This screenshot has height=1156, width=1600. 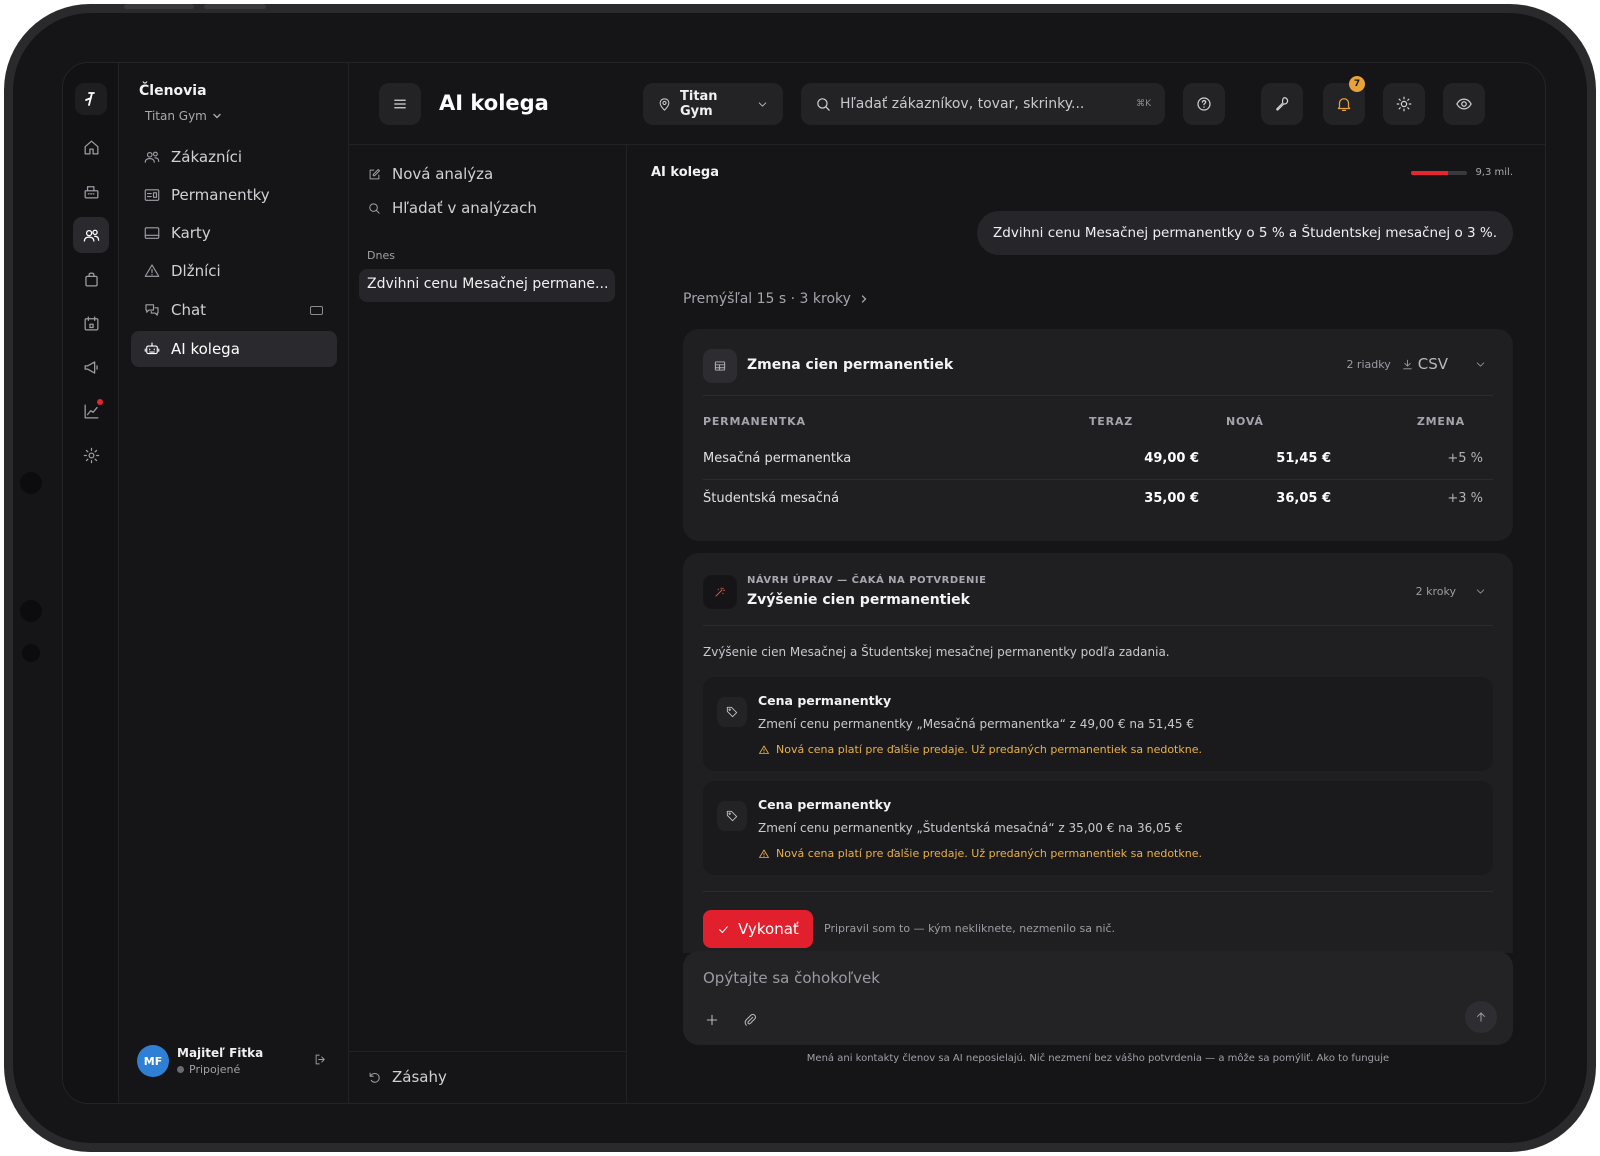 I want to click on sidebar-item-customers: Zákazníci, so click(x=234, y=157).